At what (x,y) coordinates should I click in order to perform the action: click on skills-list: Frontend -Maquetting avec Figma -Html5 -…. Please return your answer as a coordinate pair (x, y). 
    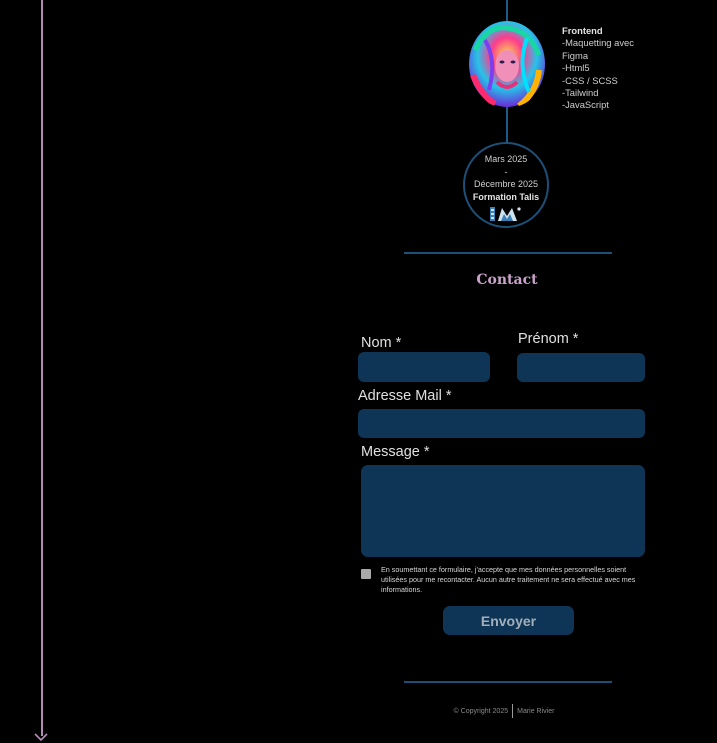
    Looking at the image, I should click on (622, 68).